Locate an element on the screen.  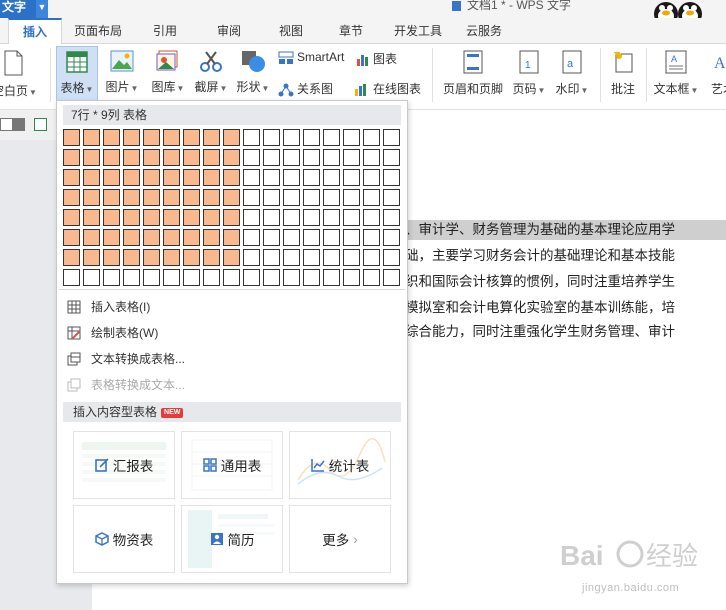
tab-review: 审阅 is located at coordinates (229, 31).